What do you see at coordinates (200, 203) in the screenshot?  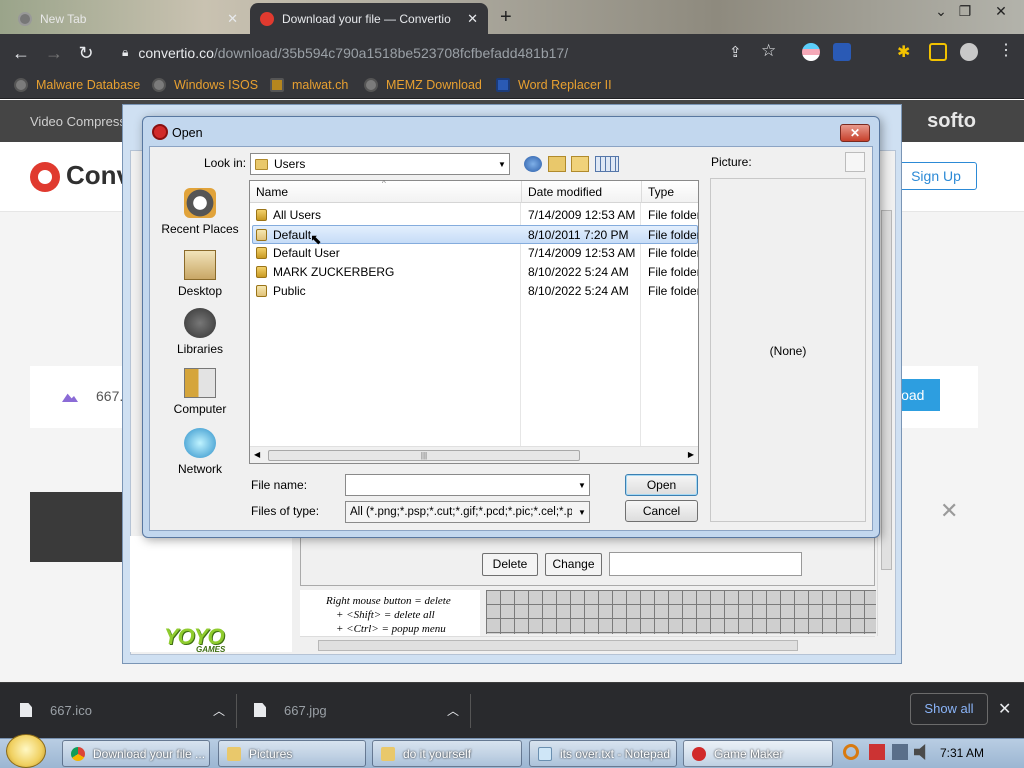 I see `recent-places-icon` at bounding box center [200, 203].